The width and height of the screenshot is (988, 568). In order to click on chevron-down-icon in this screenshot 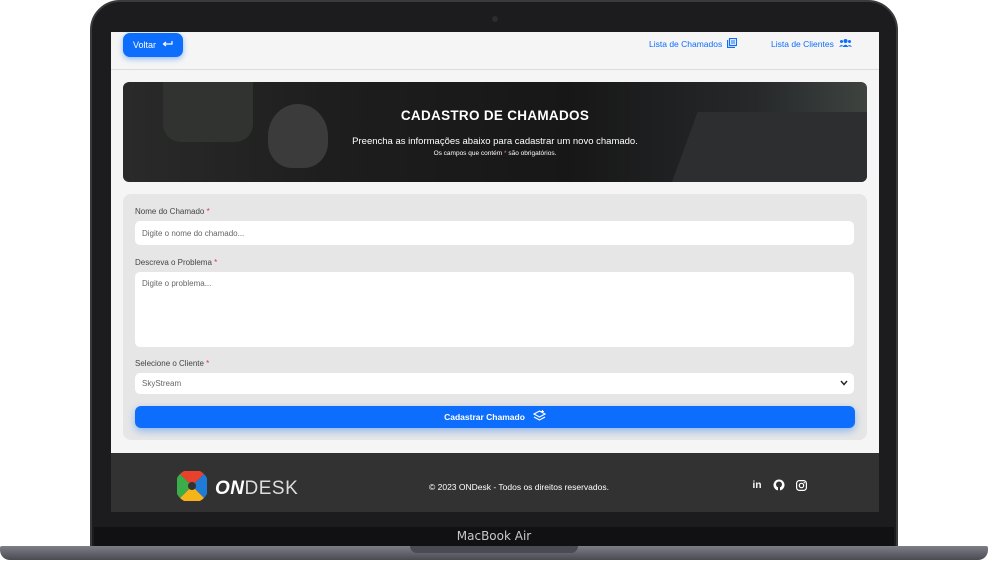, I will do `click(844, 383)`.